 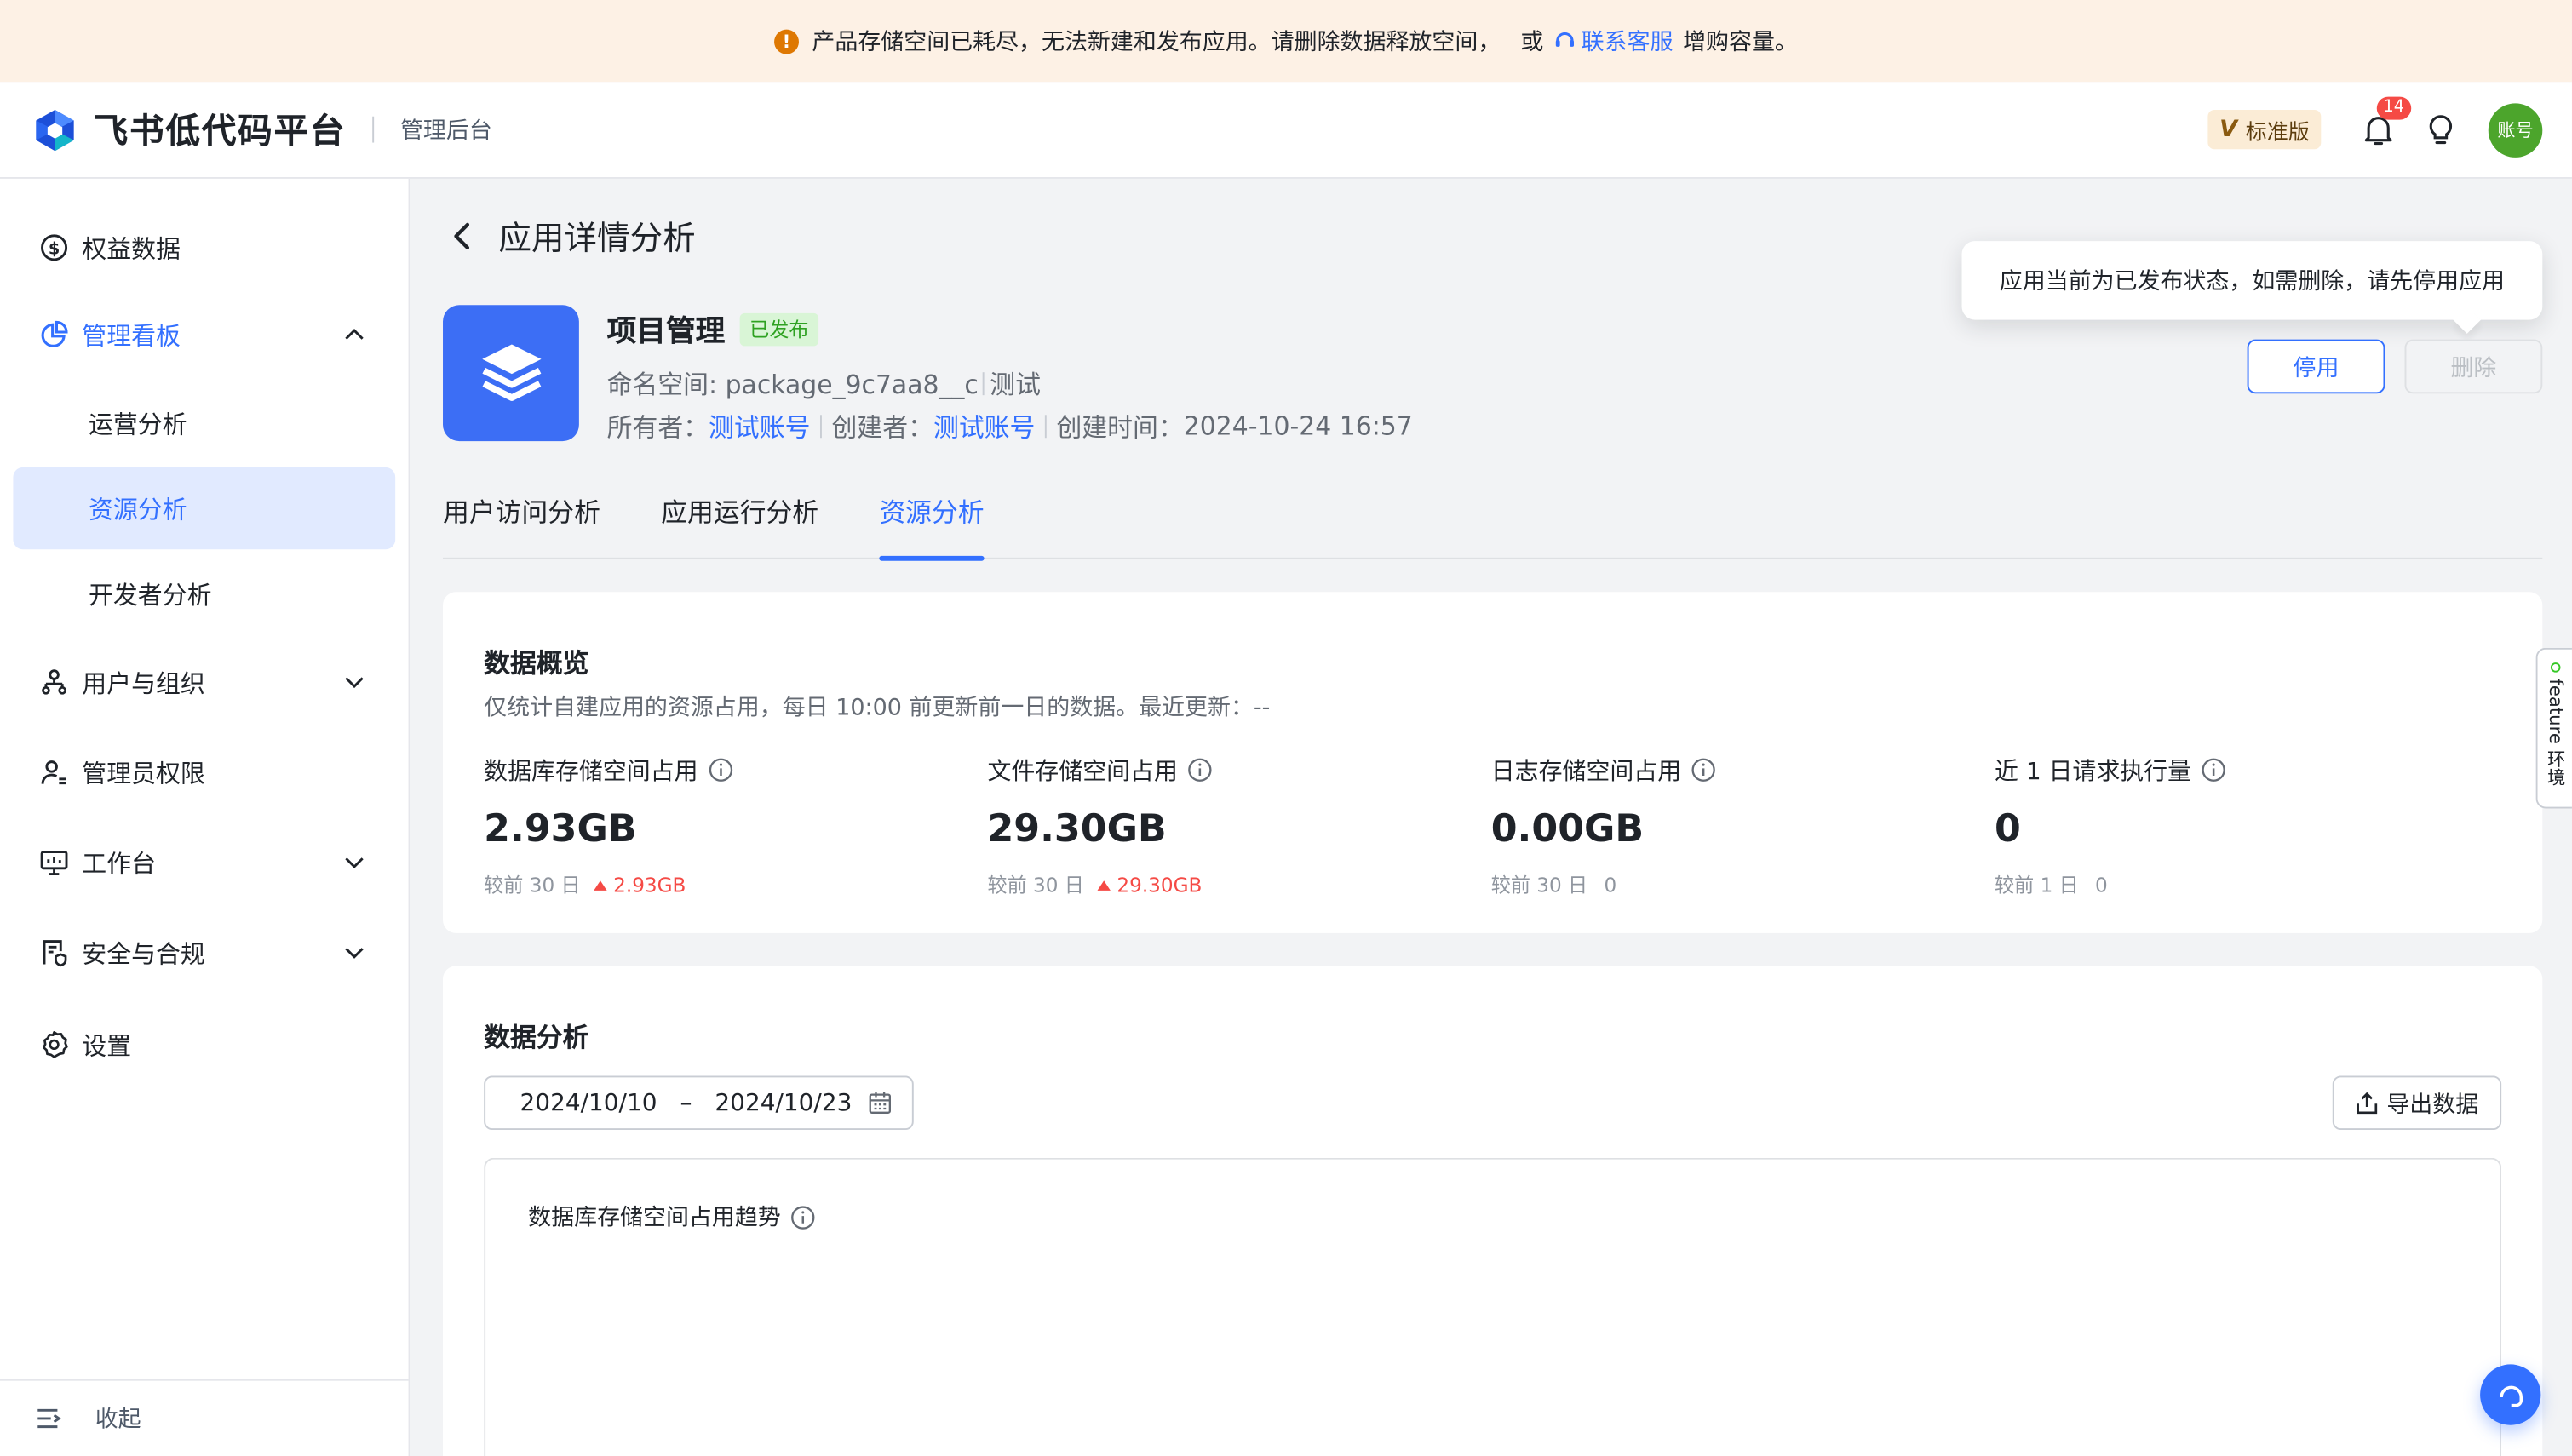 What do you see at coordinates (2473, 366) in the screenshot?
I see `delete-button: 删除` at bounding box center [2473, 366].